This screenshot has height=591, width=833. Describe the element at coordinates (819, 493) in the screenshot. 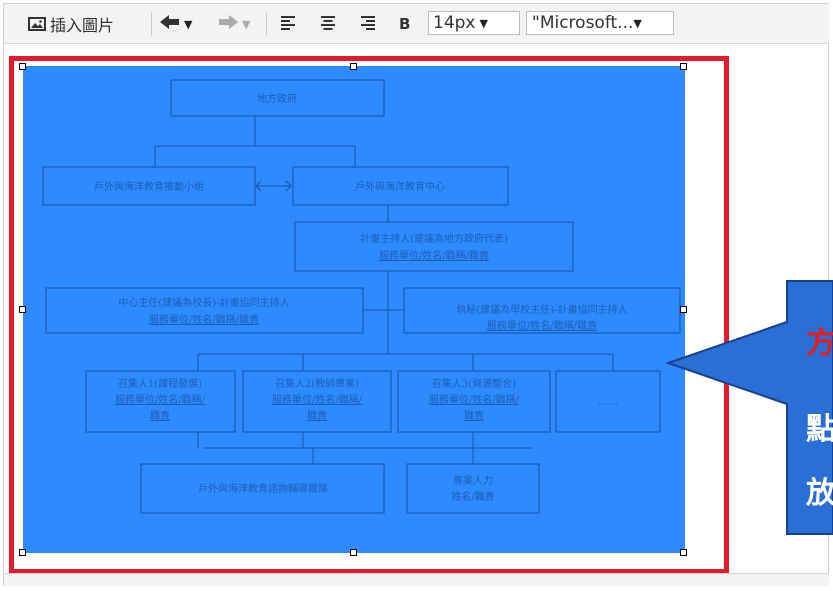

I see `callout-line-3: 放` at that location.